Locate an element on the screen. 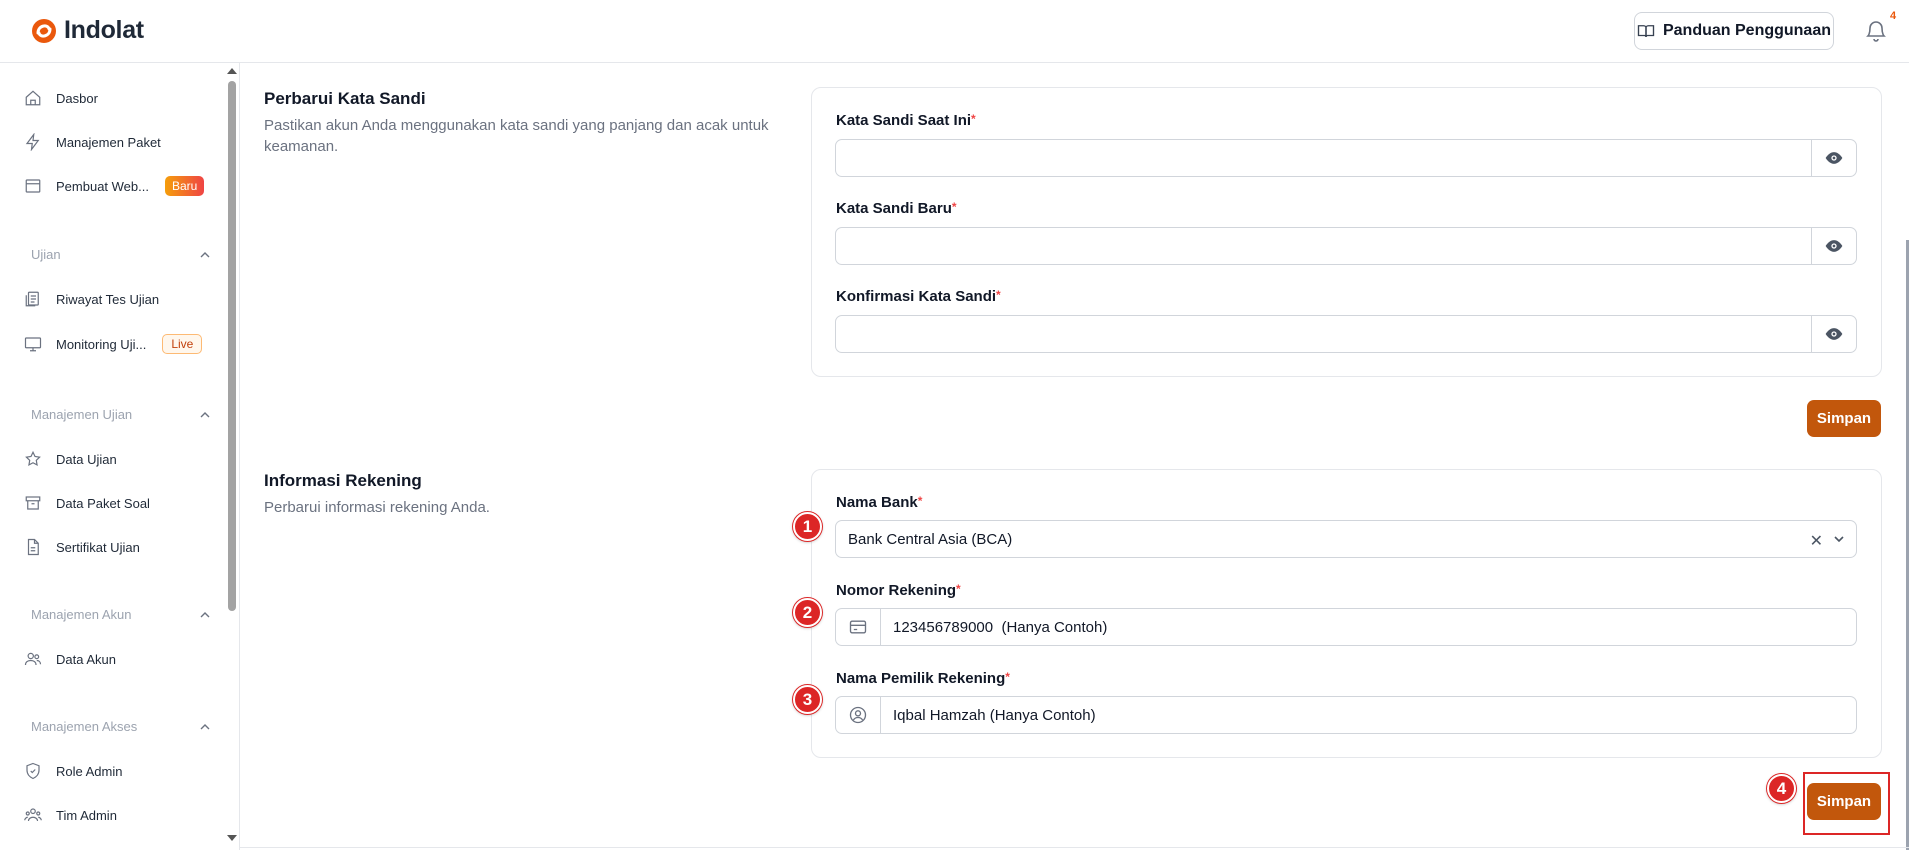 The image size is (1909, 850). notification-count: 4 is located at coordinates (1893, 16).